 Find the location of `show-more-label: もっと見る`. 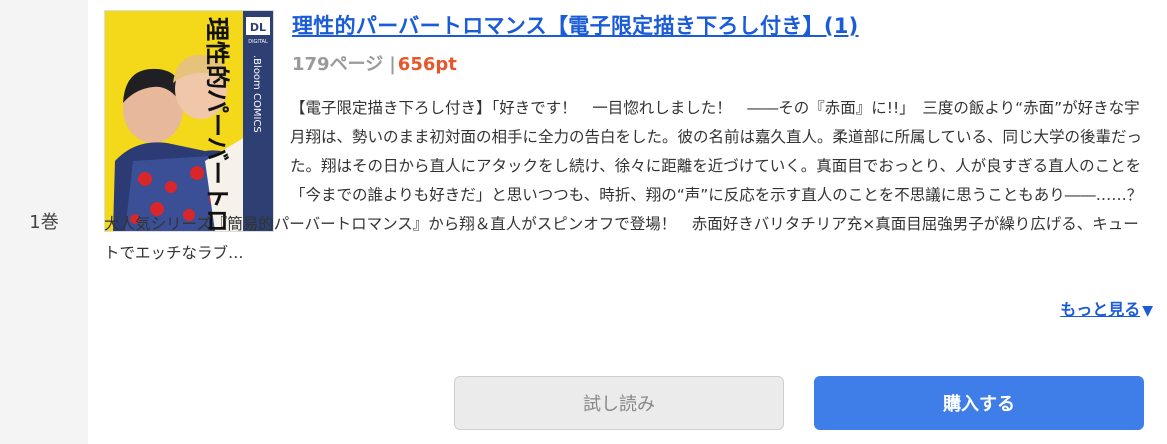

show-more-label: もっと見る is located at coordinates (1100, 309).